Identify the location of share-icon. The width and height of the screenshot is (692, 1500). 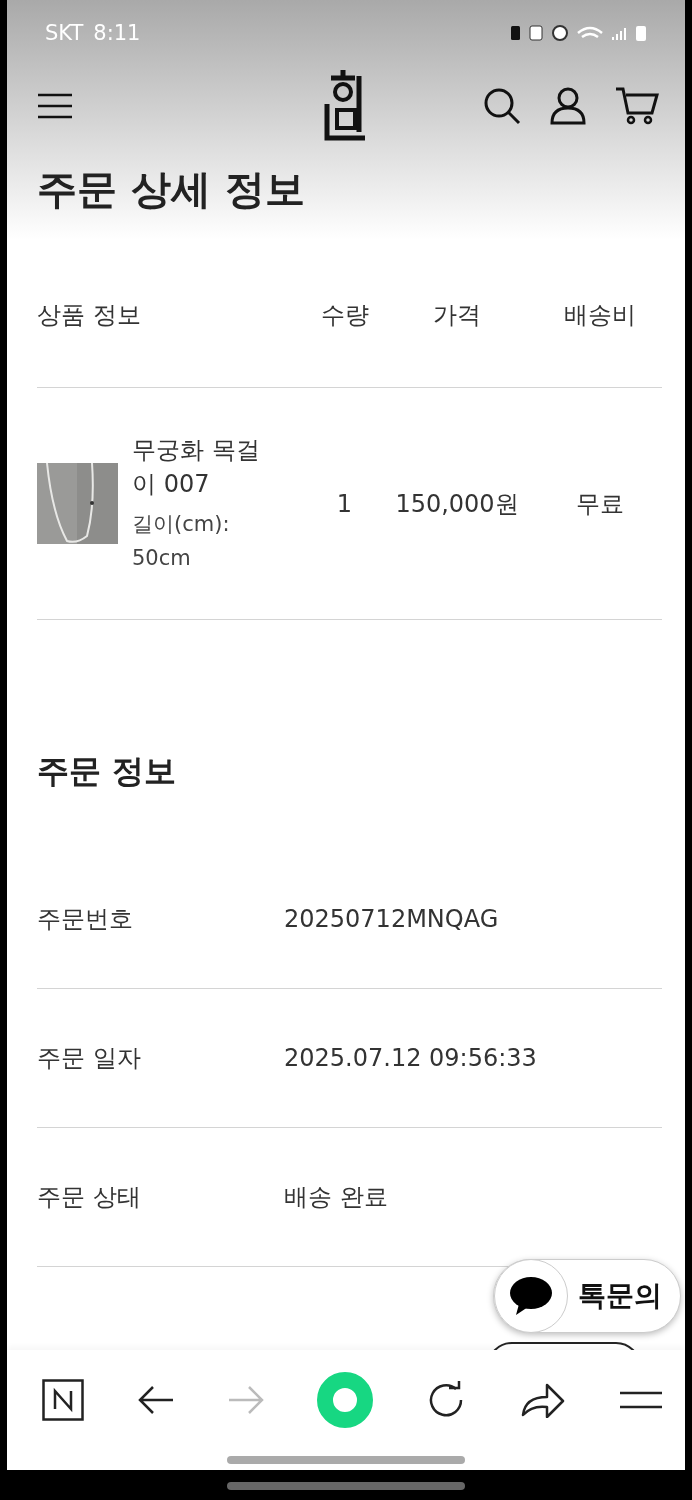
(543, 1400).